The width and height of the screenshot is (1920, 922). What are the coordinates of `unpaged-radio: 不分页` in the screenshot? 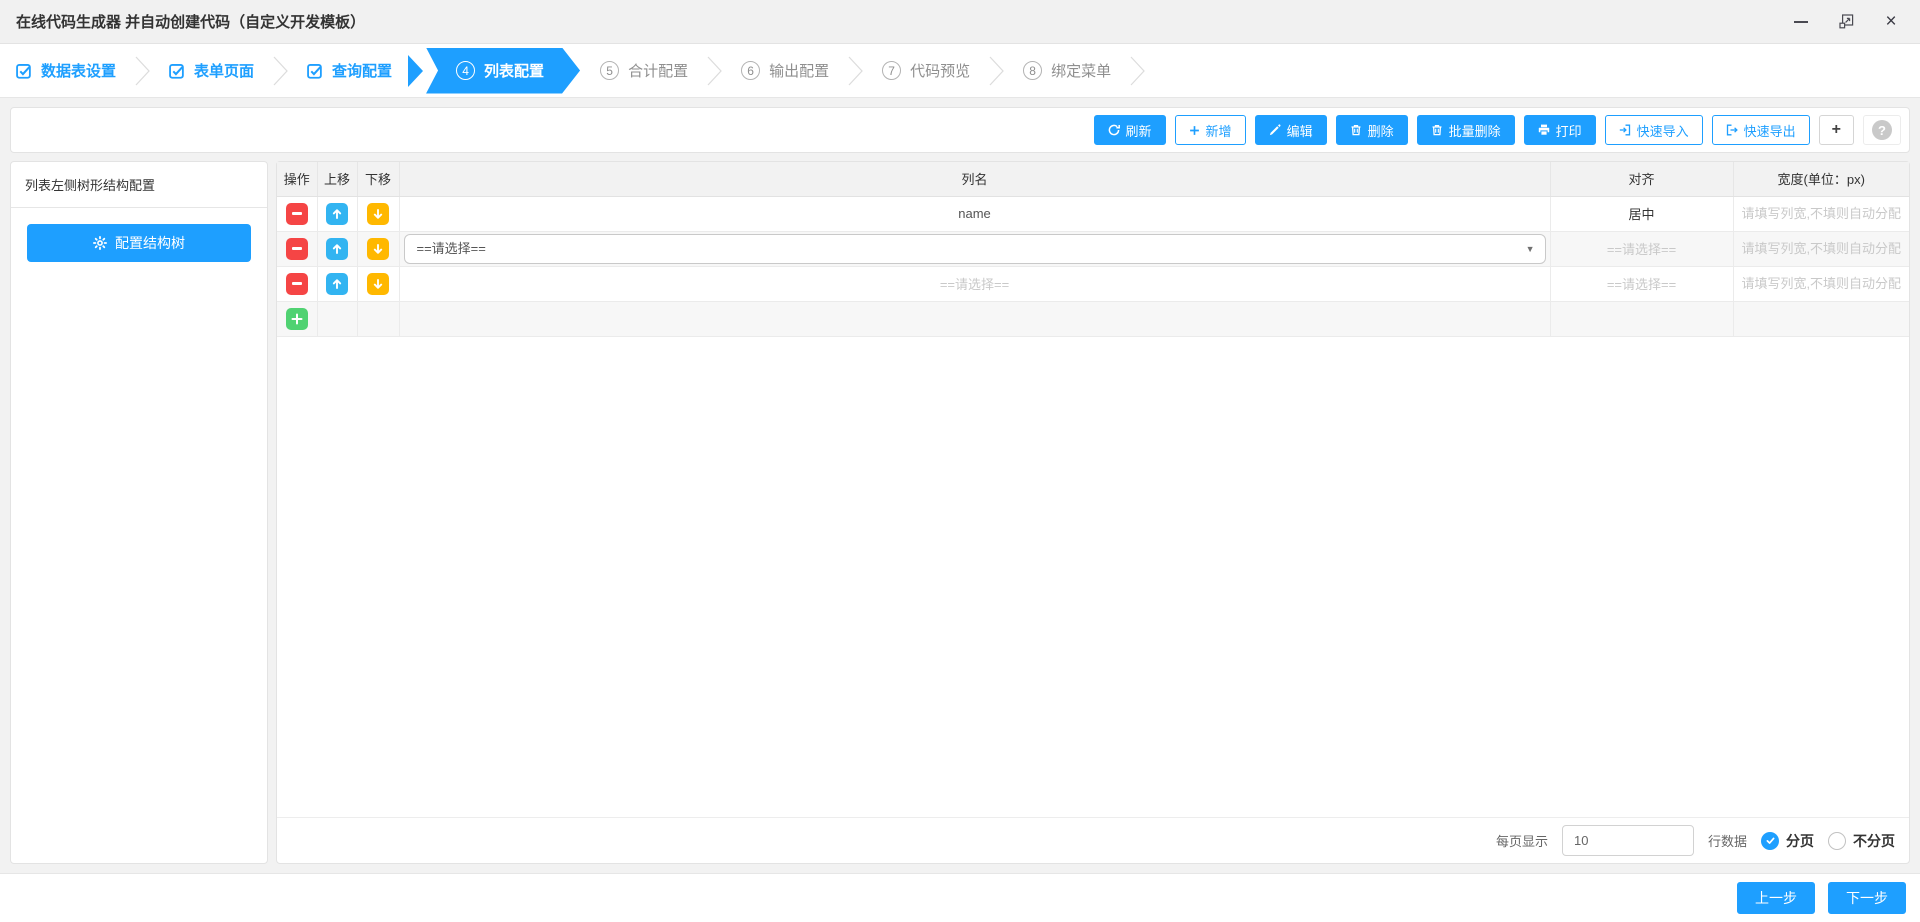 It's located at (1861, 841).